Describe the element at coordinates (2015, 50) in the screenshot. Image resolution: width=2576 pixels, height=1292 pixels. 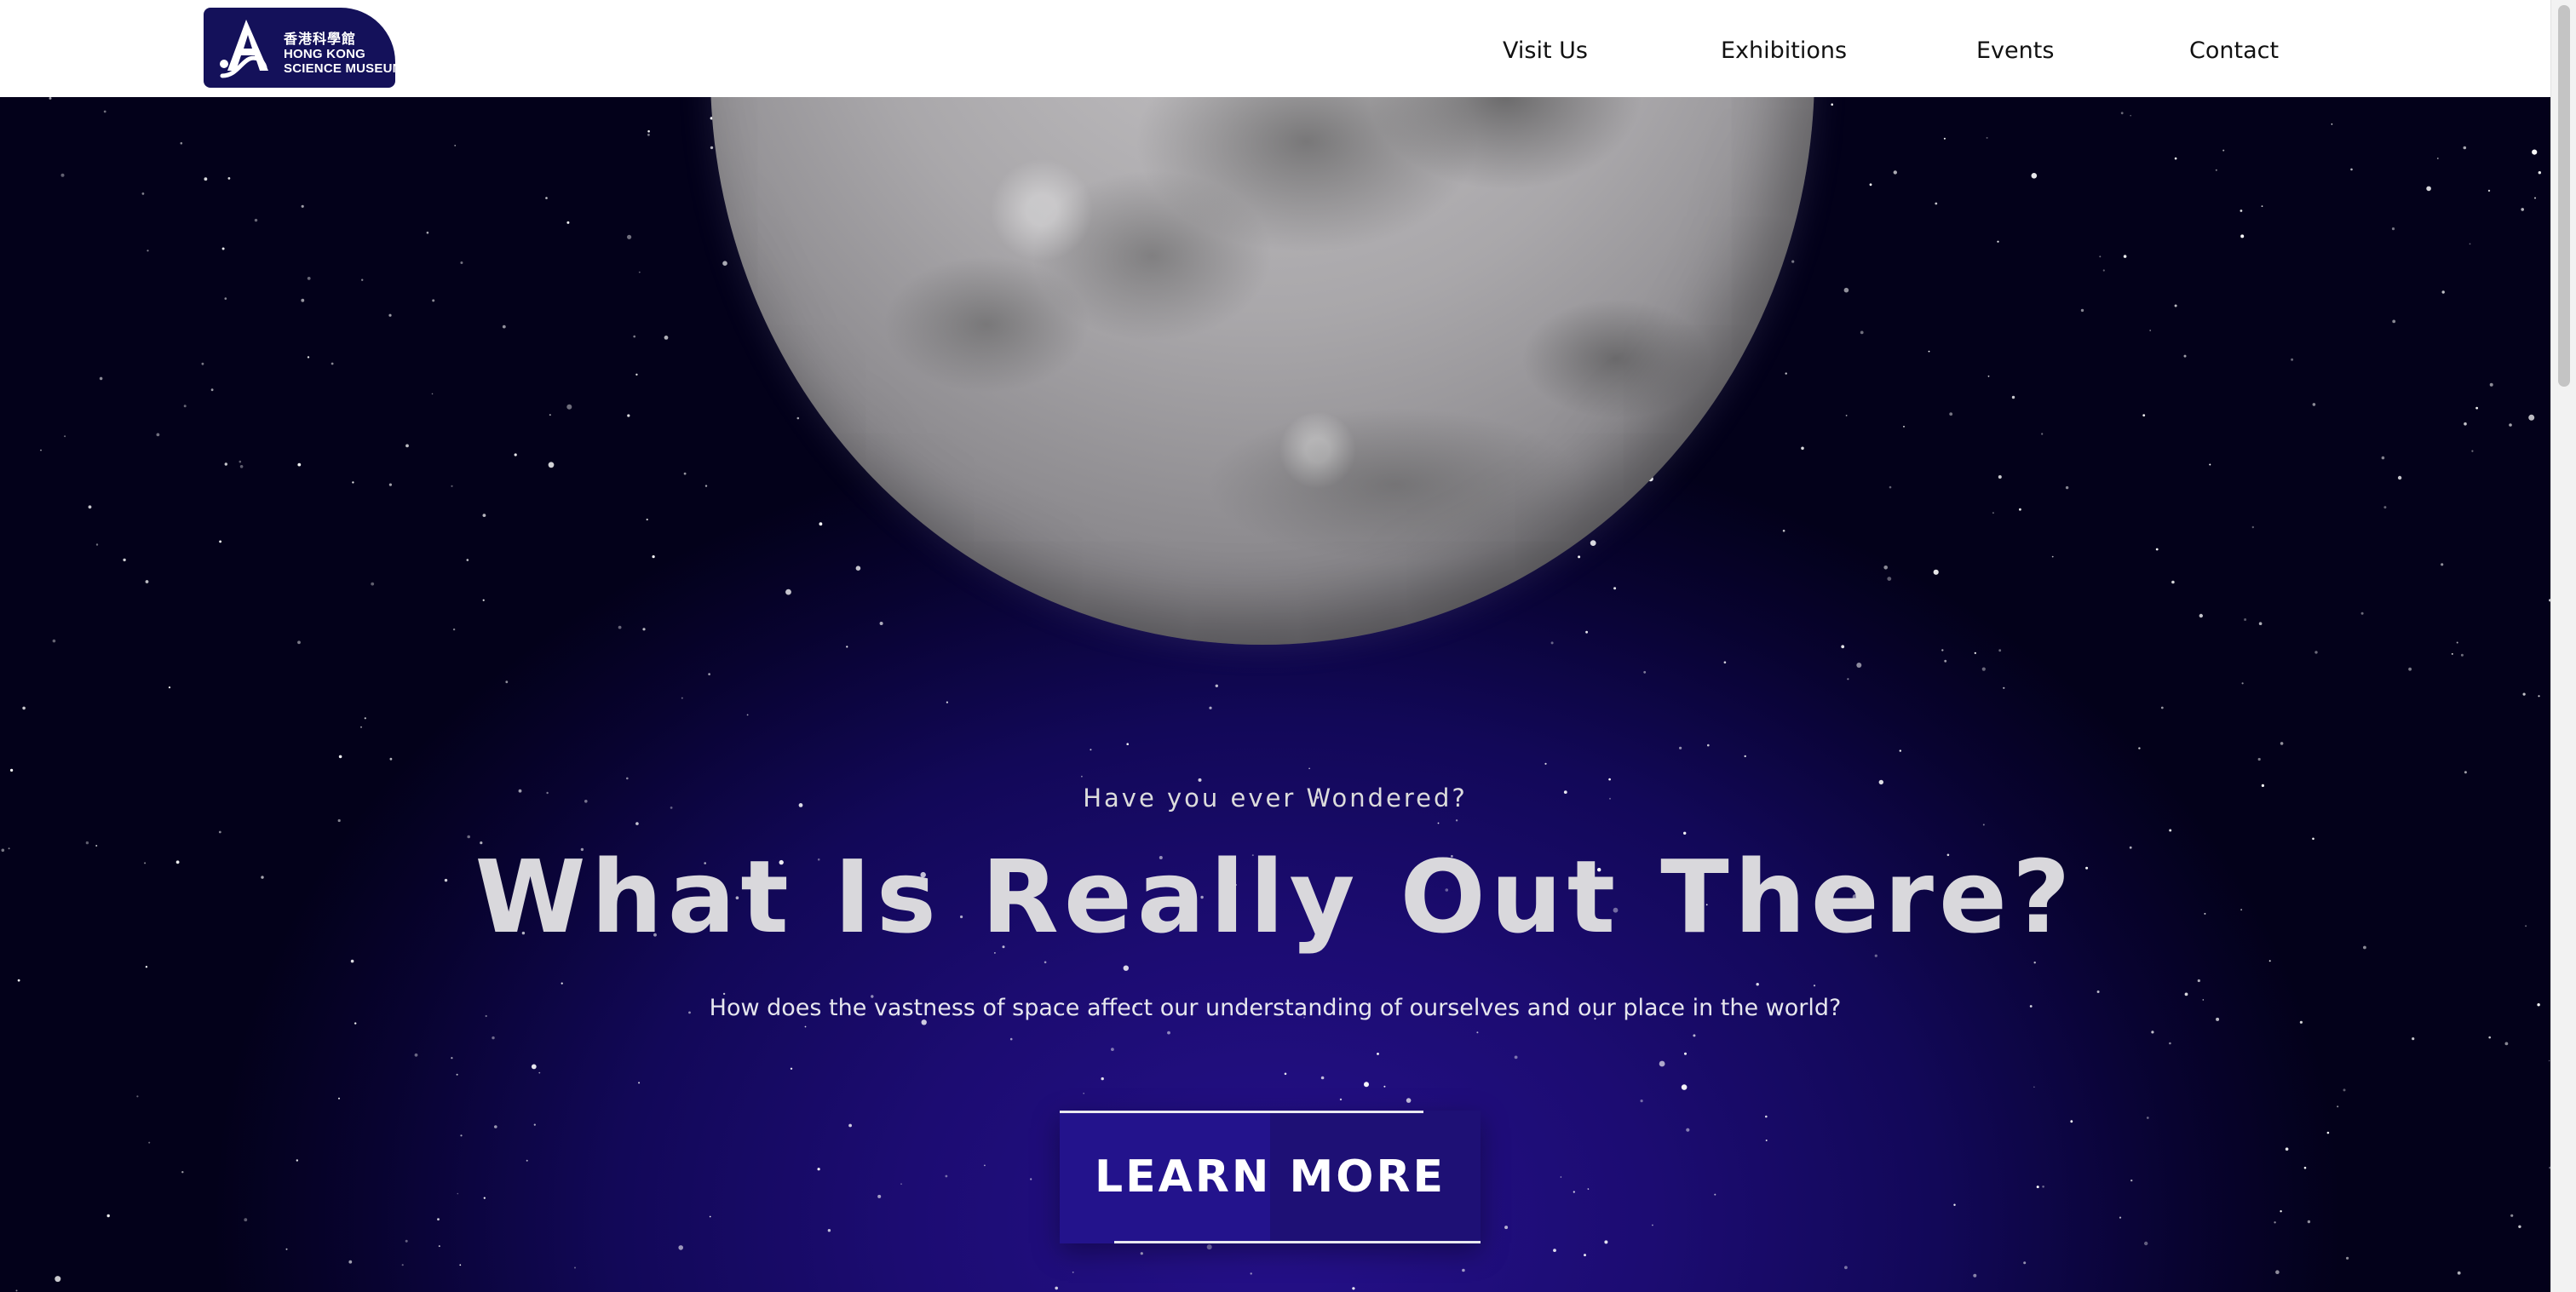
I see `nav-link-events: Events` at that location.